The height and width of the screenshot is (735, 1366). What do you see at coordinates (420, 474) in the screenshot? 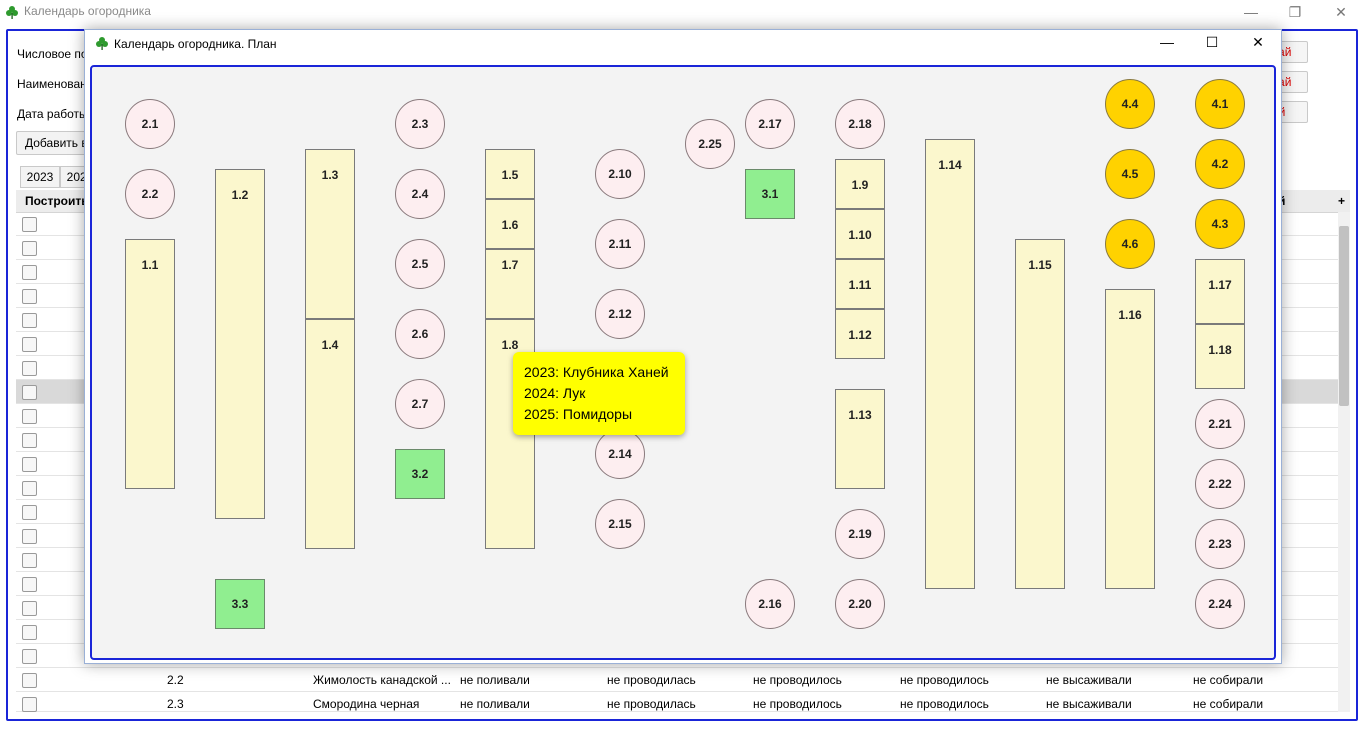
I see `green-plot-square: 3.2` at bounding box center [420, 474].